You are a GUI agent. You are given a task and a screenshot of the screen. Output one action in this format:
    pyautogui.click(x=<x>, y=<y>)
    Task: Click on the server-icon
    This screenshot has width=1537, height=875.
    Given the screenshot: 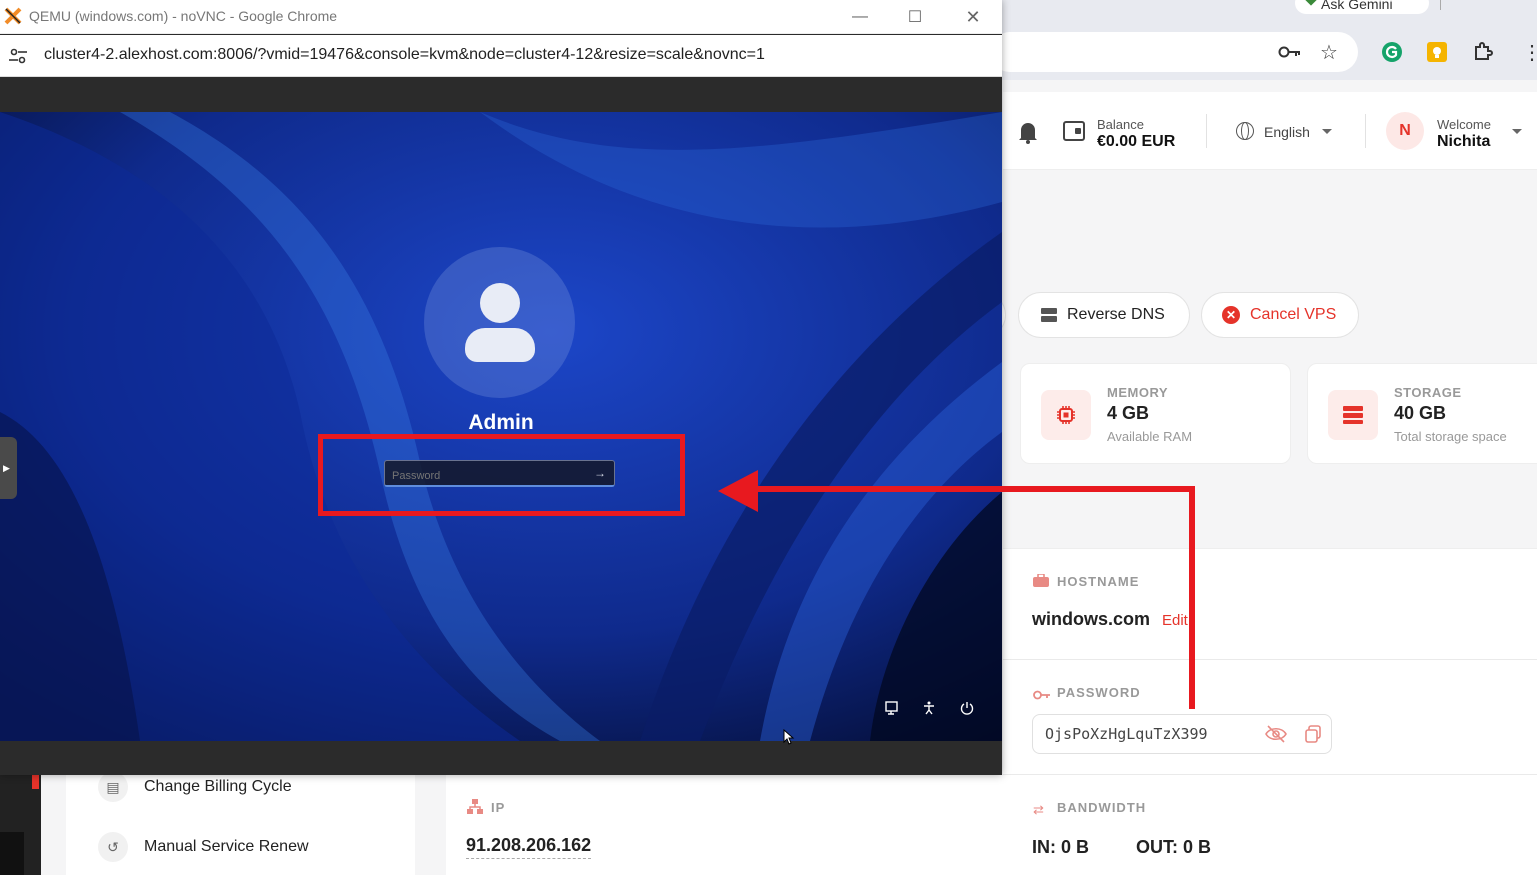 What is the action you would take?
    pyautogui.click(x=1049, y=315)
    